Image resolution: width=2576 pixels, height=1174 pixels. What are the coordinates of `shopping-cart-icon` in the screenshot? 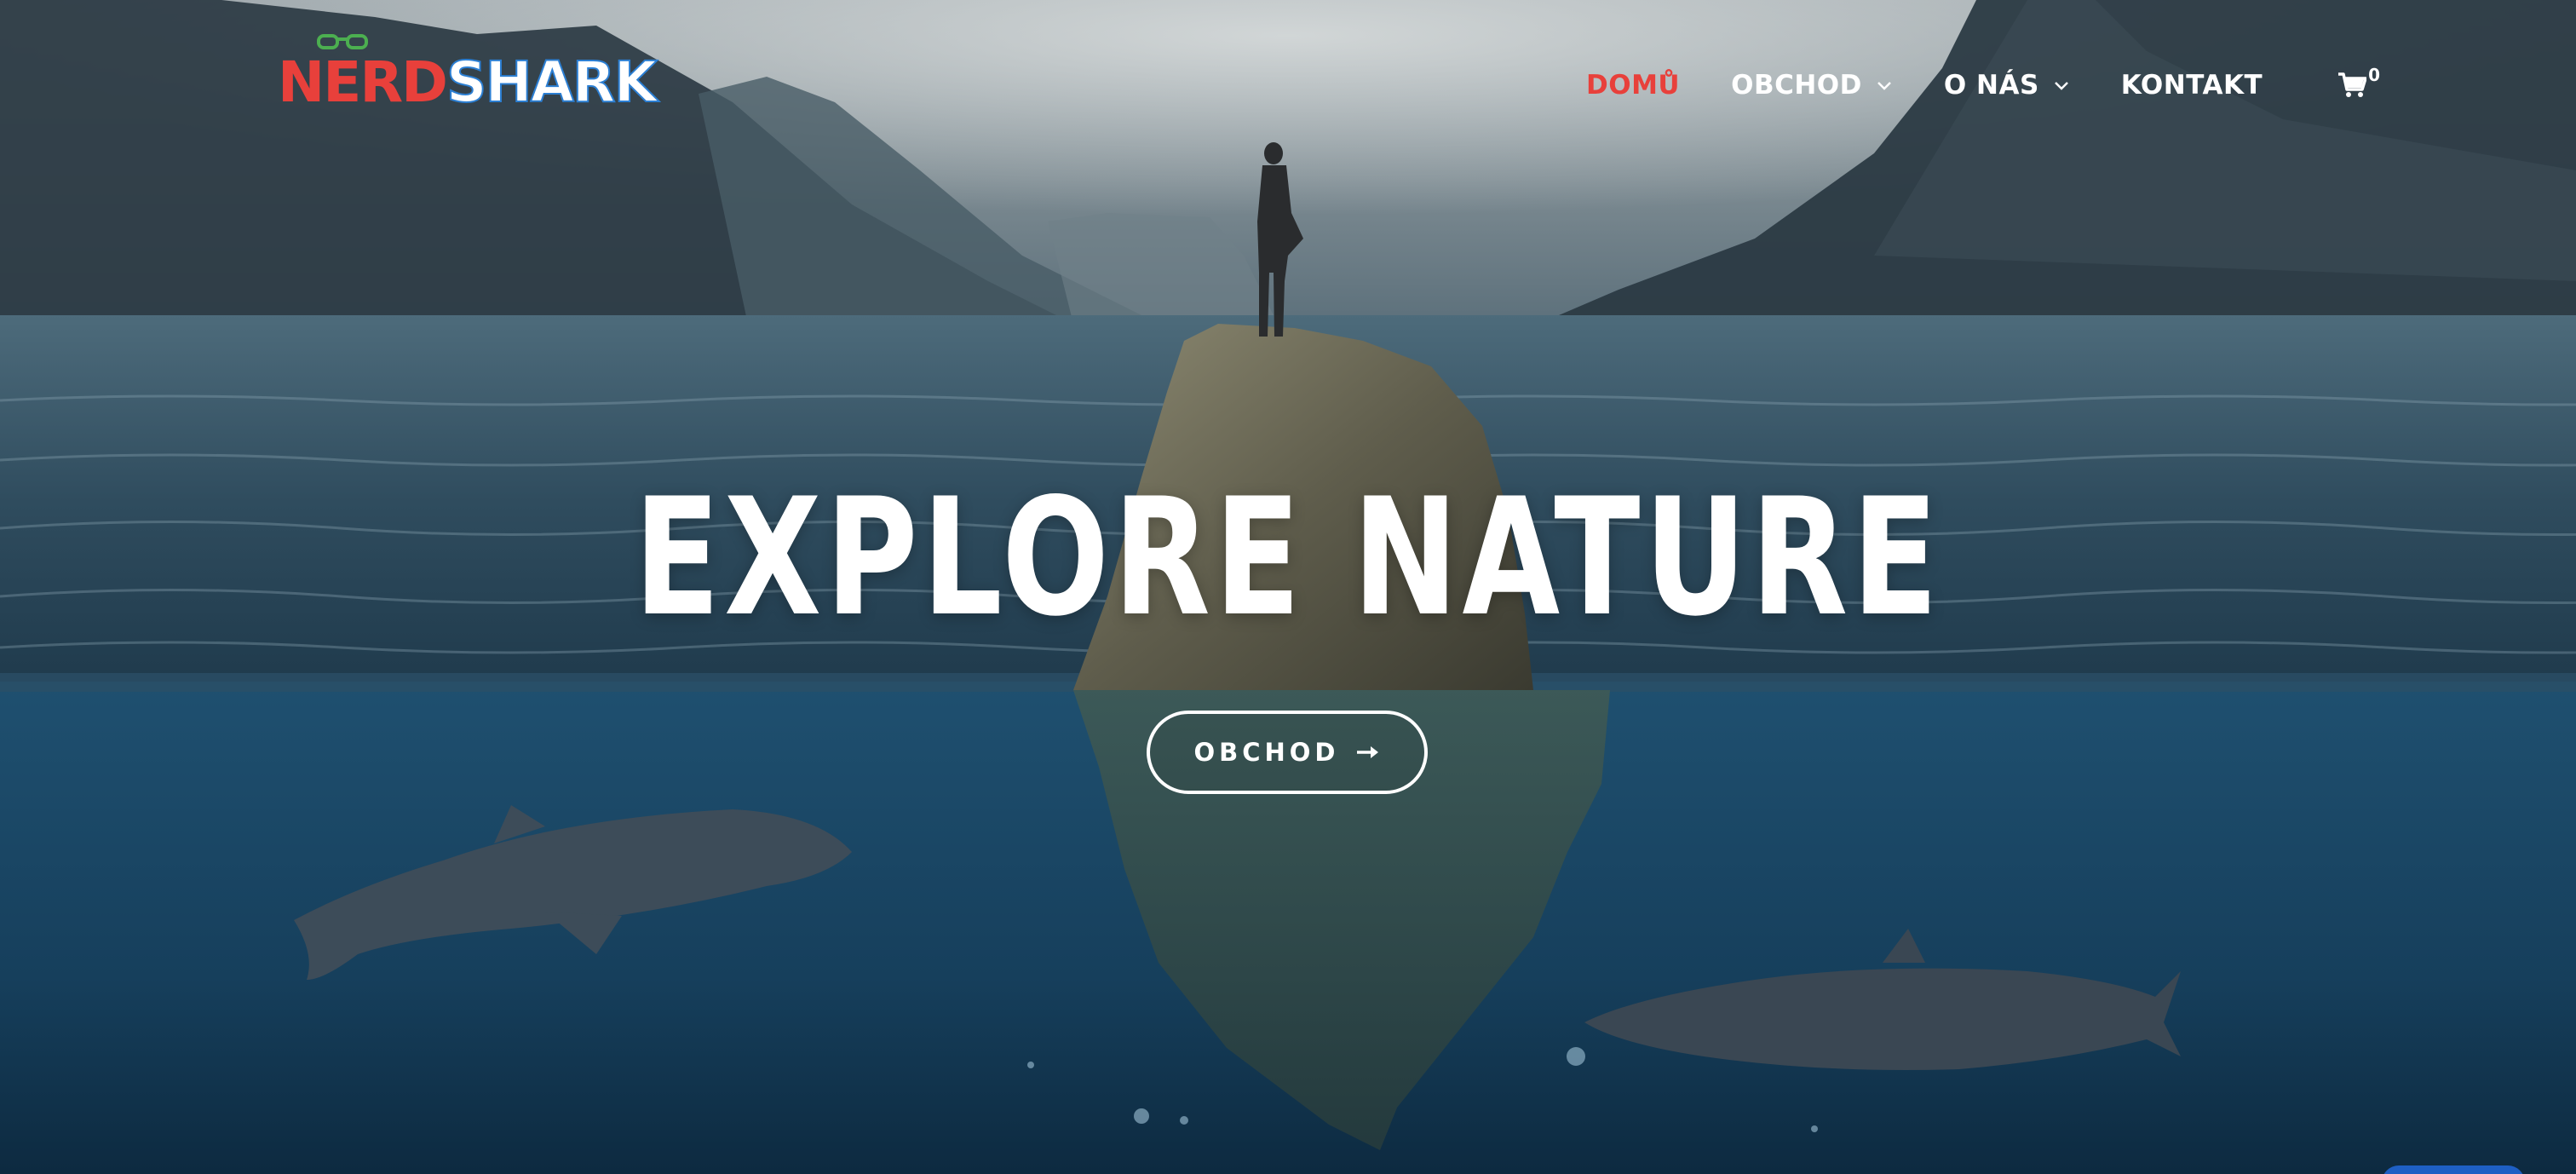 It's located at (2353, 84).